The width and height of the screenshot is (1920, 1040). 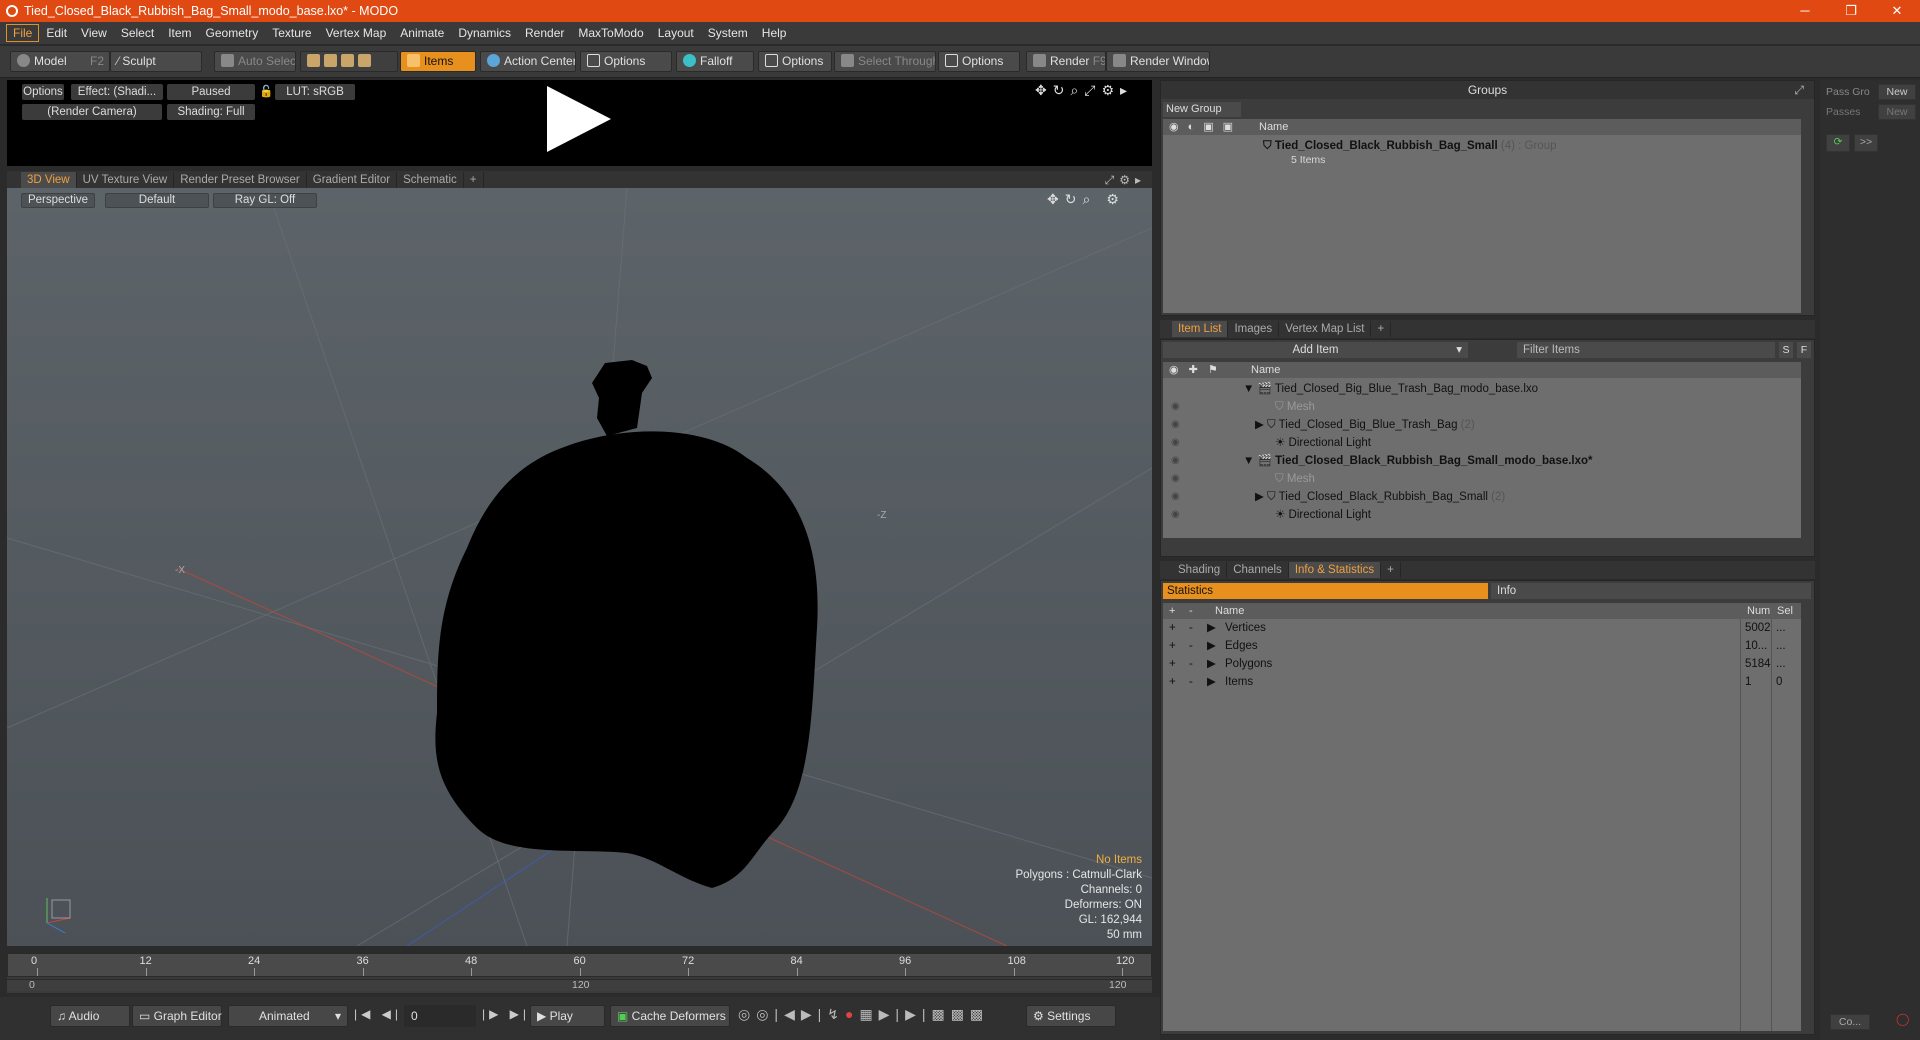 What do you see at coordinates (528, 61) in the screenshot?
I see `action-center-button: Action Center` at bounding box center [528, 61].